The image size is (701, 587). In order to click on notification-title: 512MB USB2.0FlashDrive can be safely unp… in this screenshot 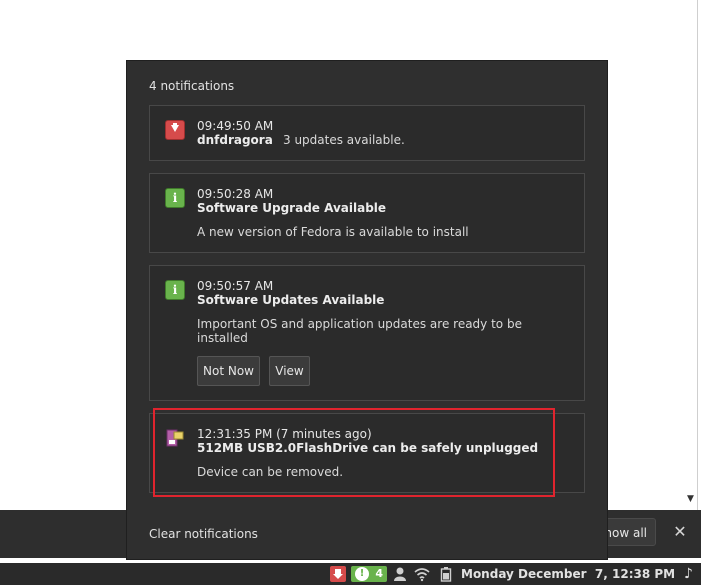, I will do `click(368, 448)`.